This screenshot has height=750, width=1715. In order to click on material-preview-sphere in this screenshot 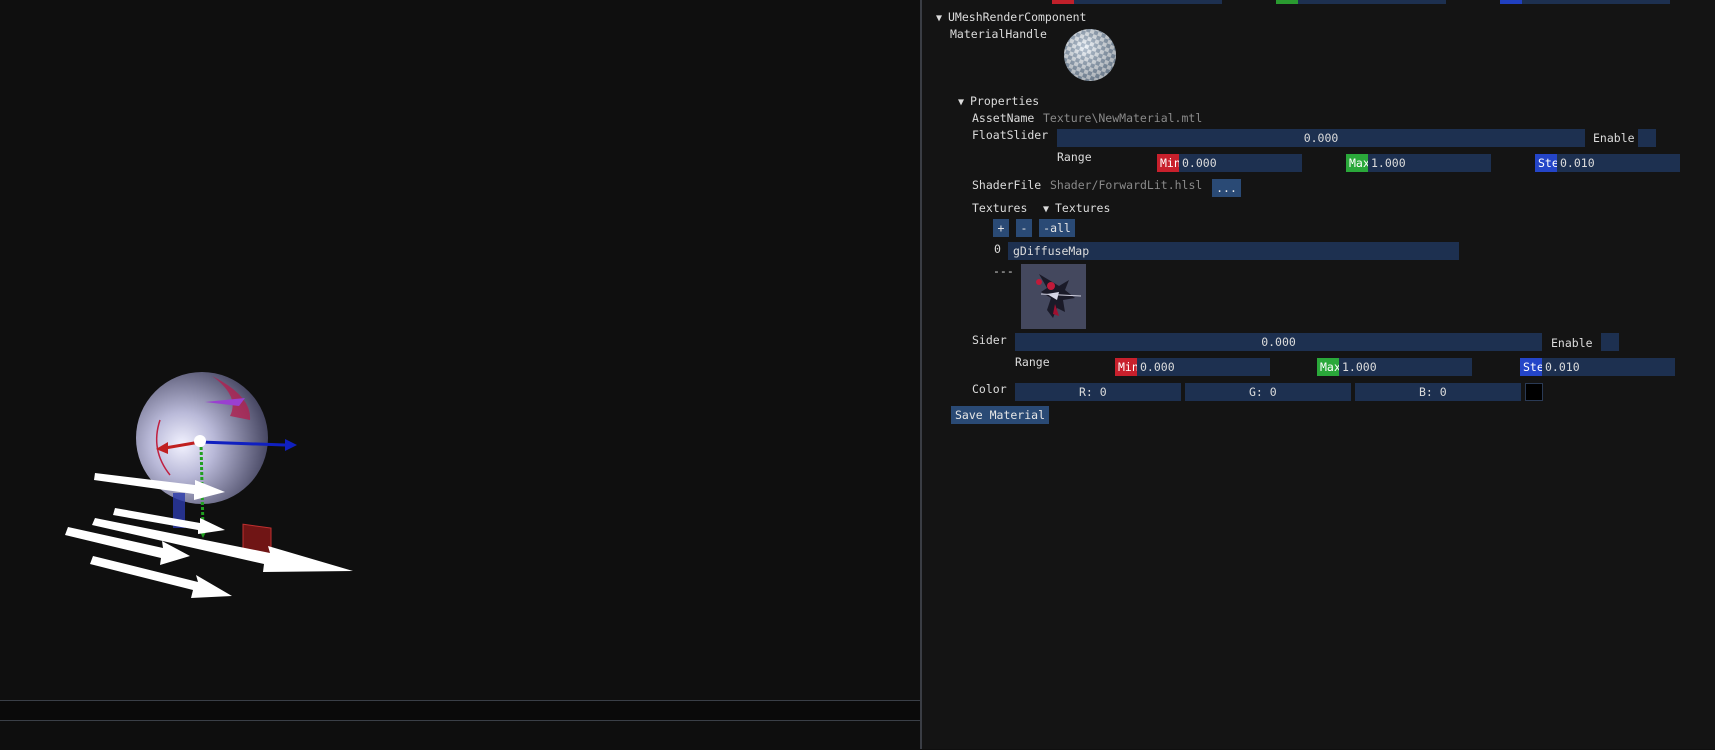, I will do `click(1090, 55)`.